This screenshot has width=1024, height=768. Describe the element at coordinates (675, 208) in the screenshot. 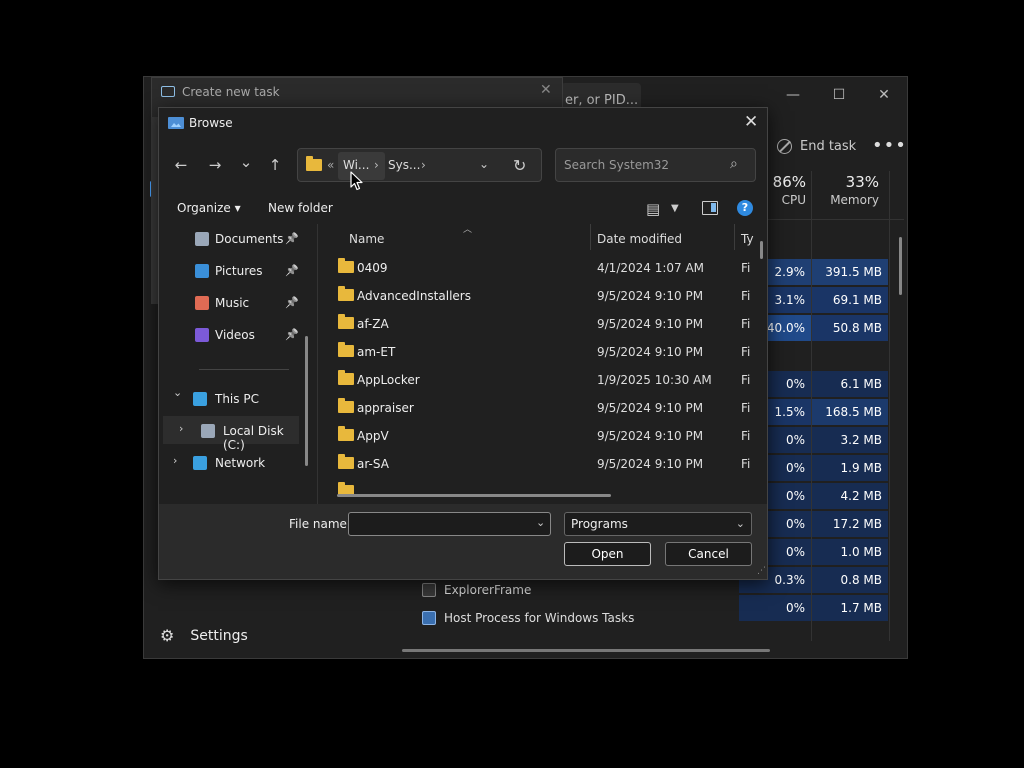

I see `view-options-chevron-icon: ▼` at that location.